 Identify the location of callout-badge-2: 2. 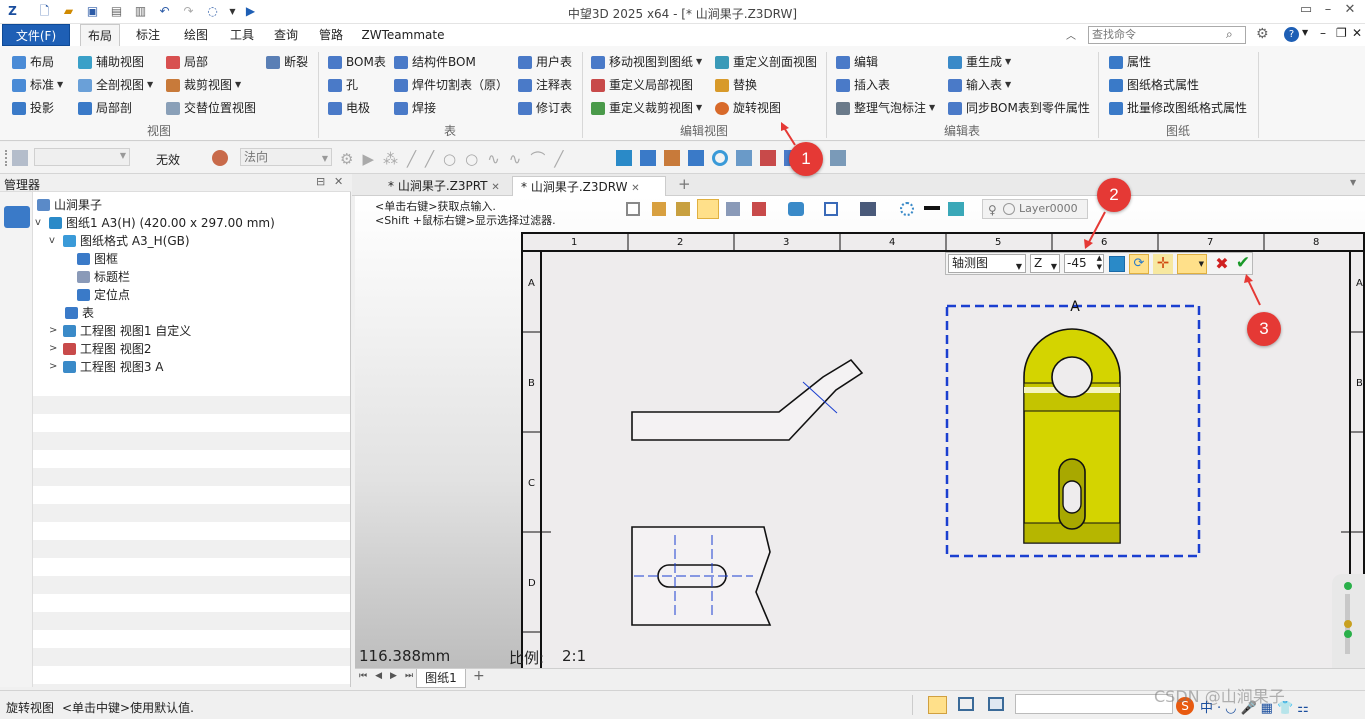
(1114, 195).